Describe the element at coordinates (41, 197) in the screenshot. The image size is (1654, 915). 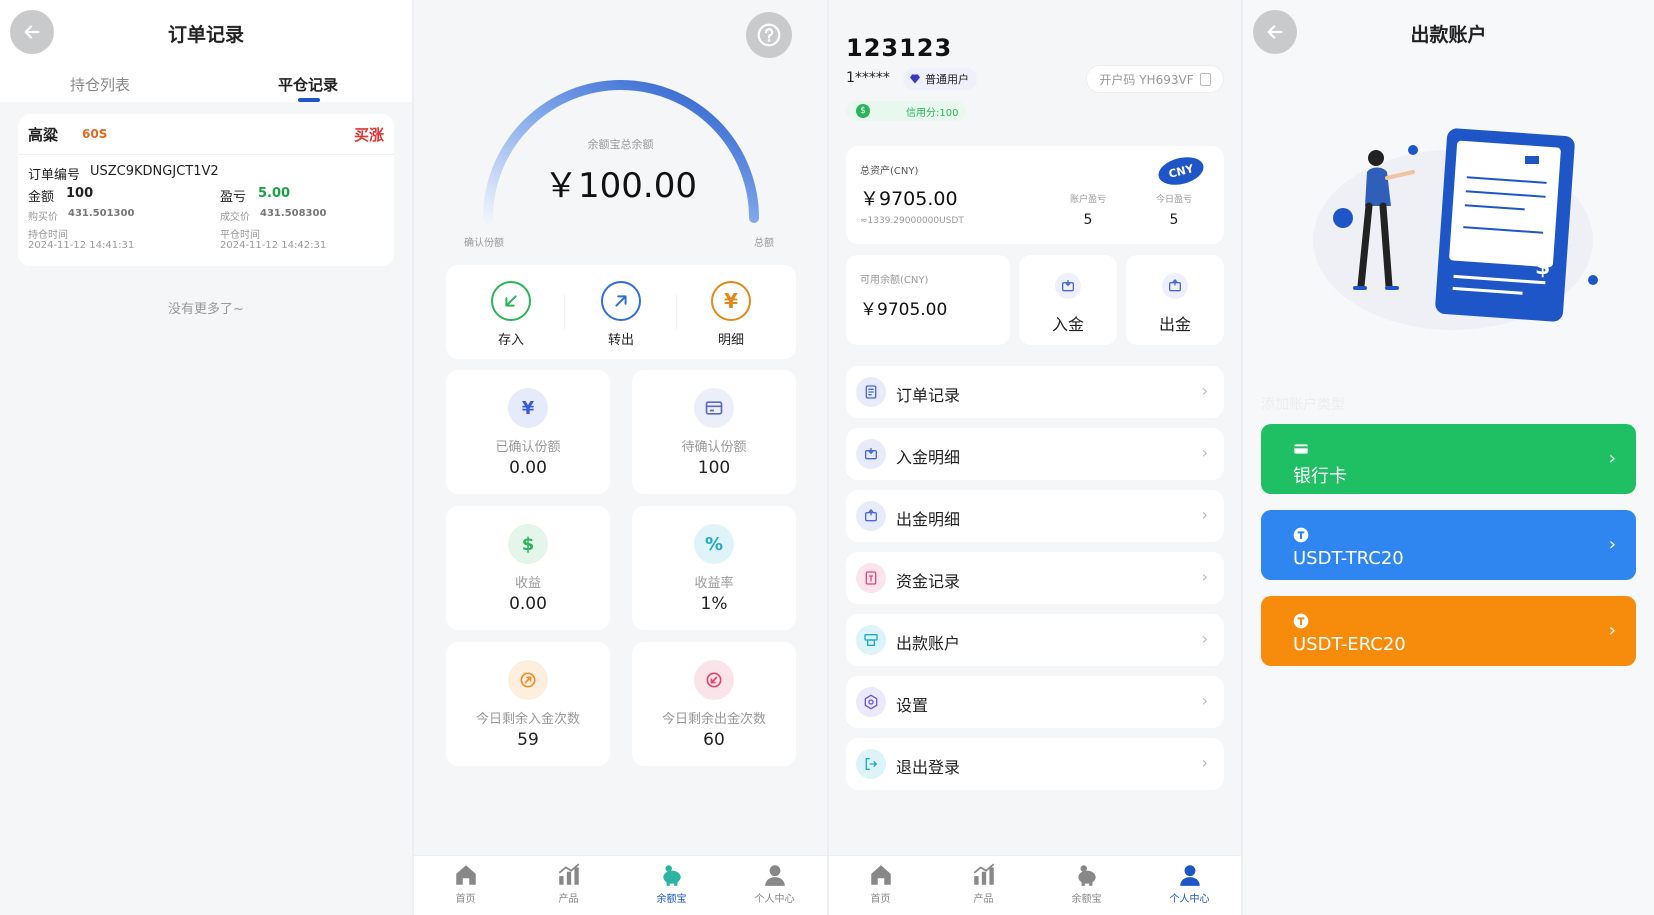
I see `amount-label: 金额` at that location.